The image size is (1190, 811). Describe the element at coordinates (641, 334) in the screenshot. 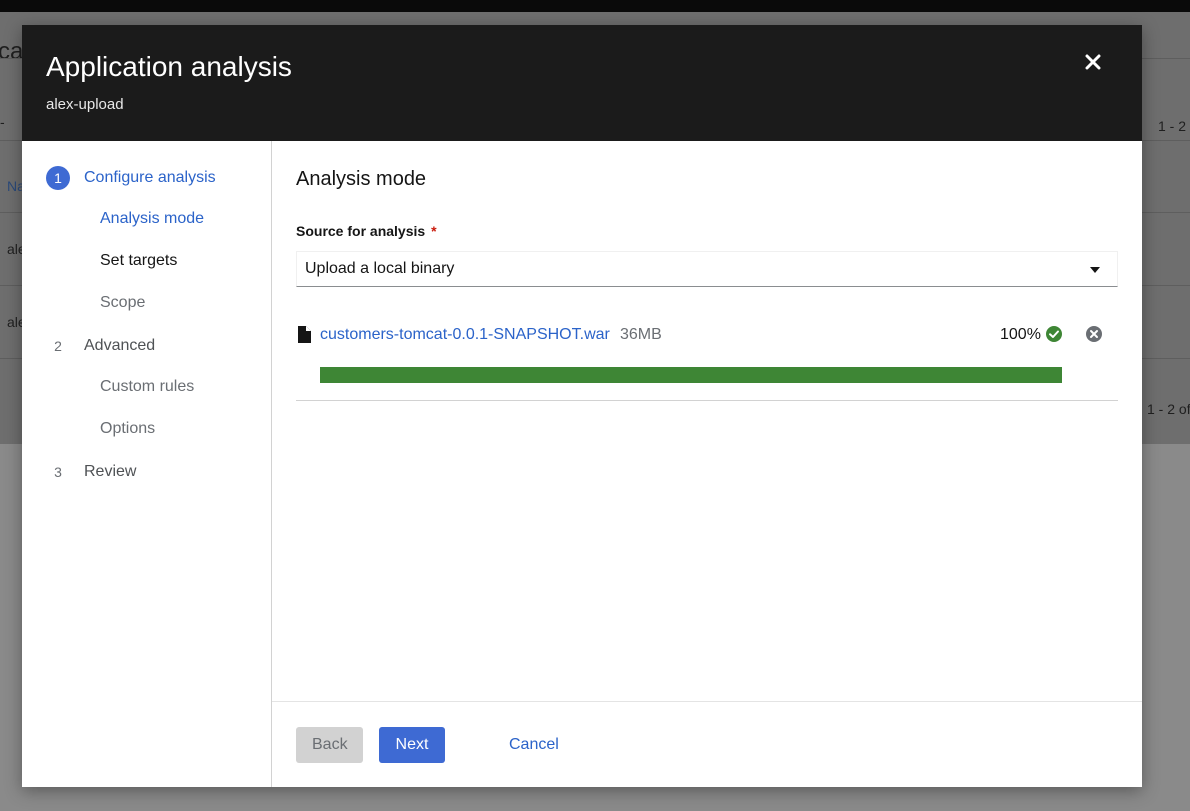

I see `file-size: 36MB` at that location.